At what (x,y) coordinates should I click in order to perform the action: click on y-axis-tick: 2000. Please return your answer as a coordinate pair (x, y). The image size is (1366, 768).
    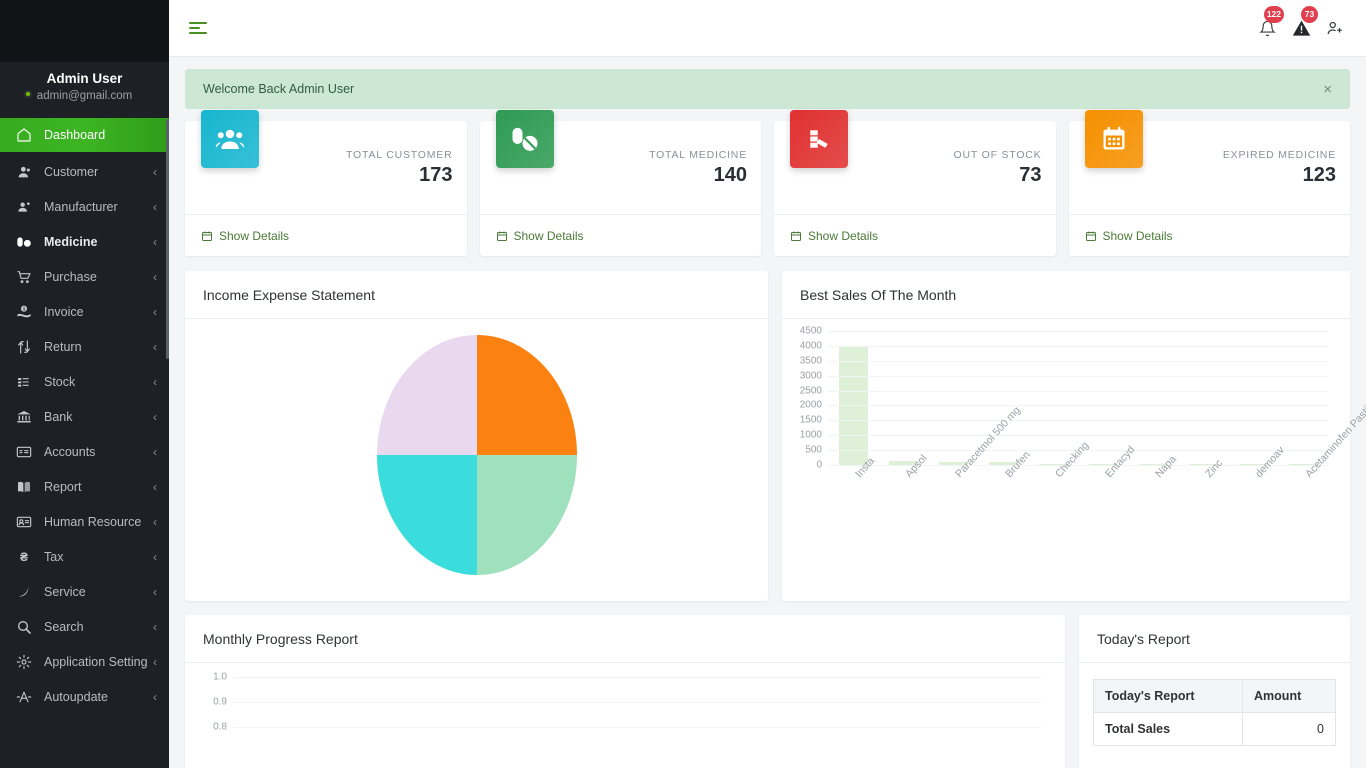
    Looking at the image, I should click on (810, 405).